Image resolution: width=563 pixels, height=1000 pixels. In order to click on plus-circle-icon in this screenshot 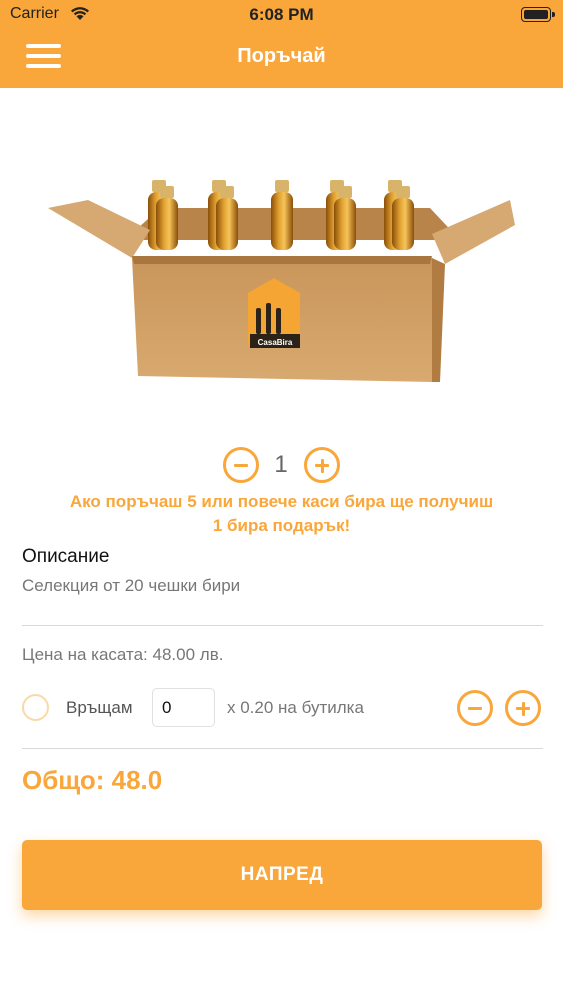, I will do `click(322, 465)`.